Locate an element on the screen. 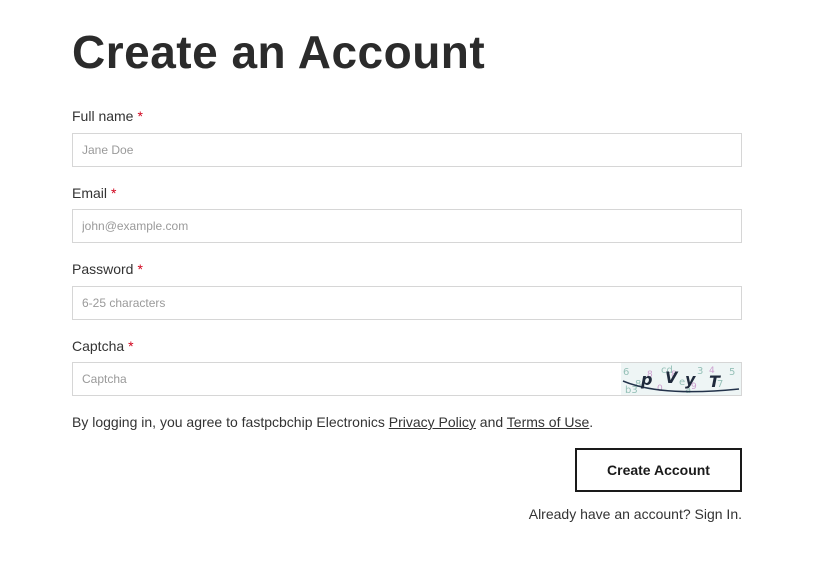 This screenshot has width=824, height=576. page-title: Create an Account is located at coordinates (279, 52).